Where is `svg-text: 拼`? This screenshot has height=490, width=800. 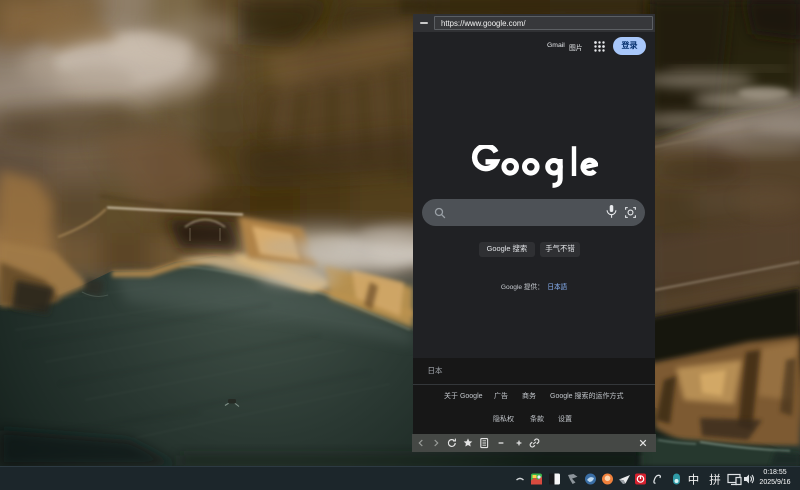
svg-text: 拼 is located at coordinates (715, 480).